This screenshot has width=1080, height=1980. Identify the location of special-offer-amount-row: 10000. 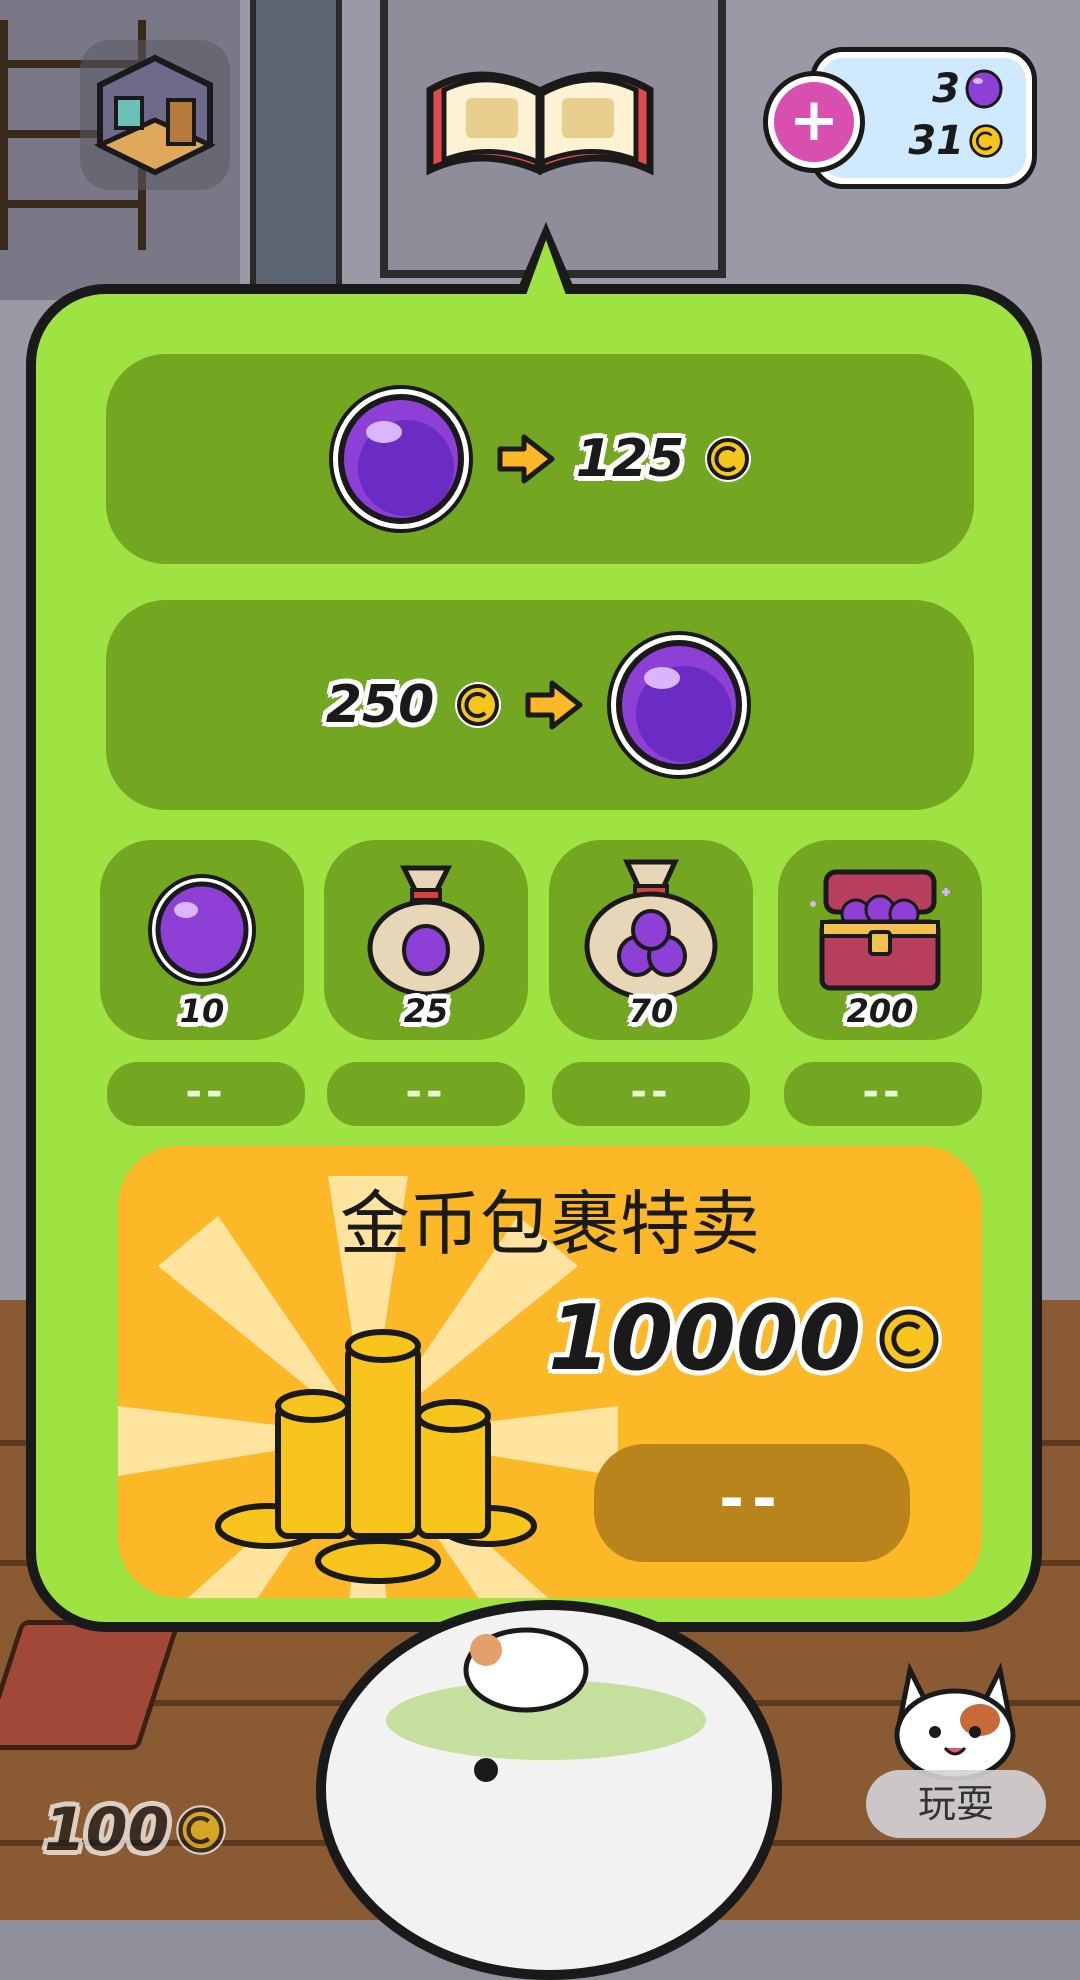
(746, 1338).